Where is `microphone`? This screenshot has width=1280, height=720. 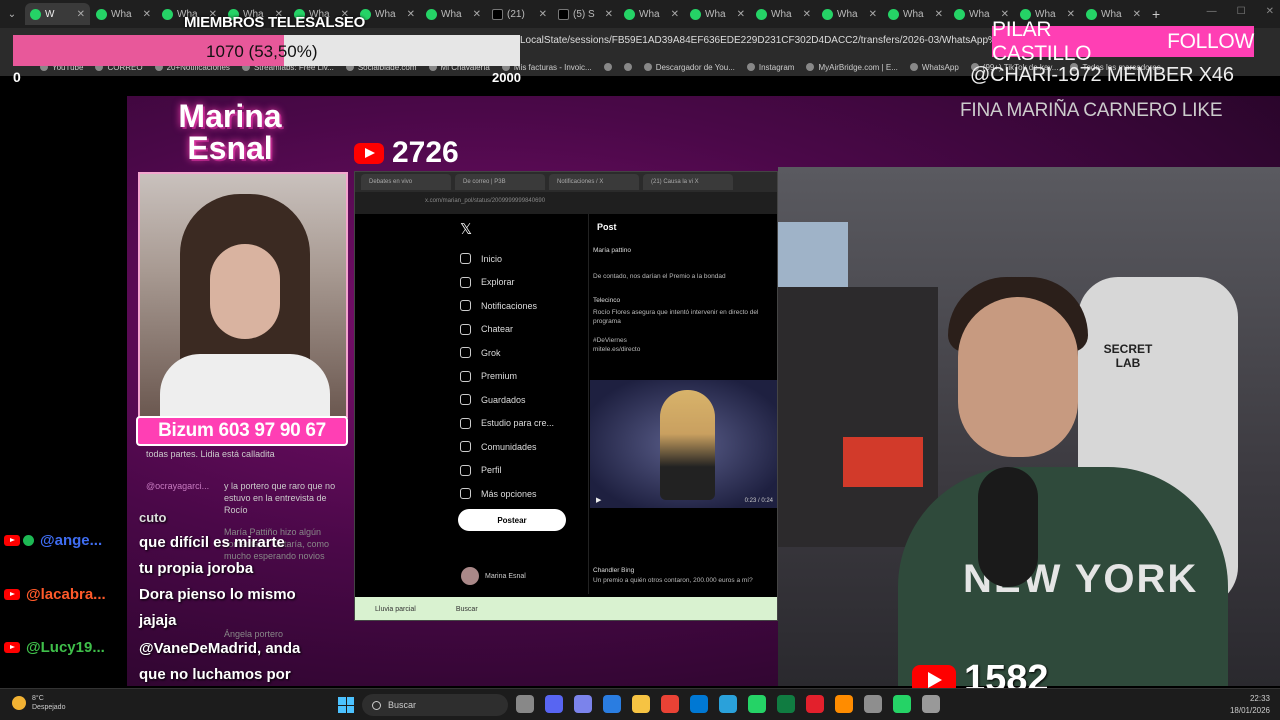
microphone is located at coordinates (1008, 527).